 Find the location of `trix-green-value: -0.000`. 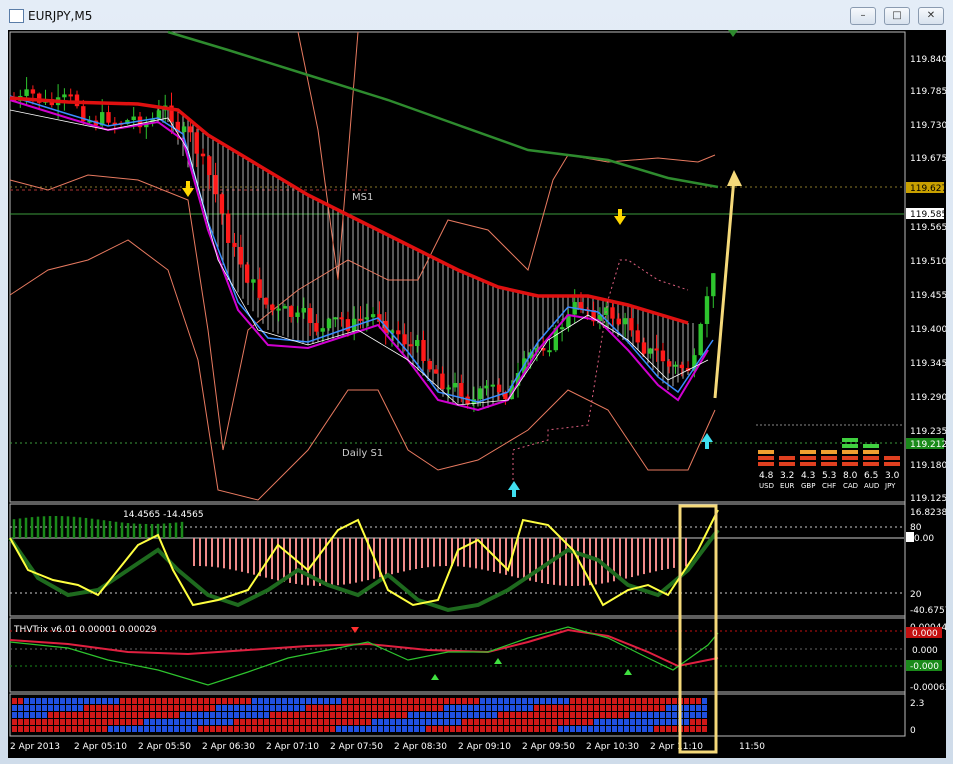

trix-green-value: -0.000 is located at coordinates (924, 667).